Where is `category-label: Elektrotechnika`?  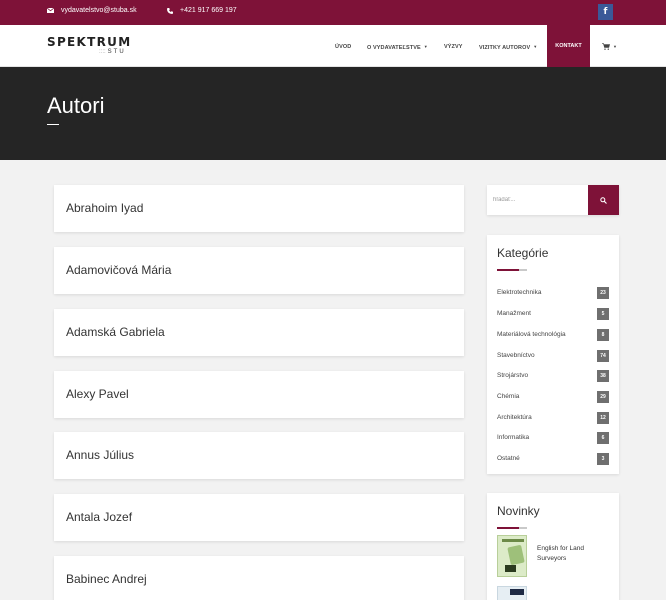
category-label: Elektrotechnika is located at coordinates (519, 292).